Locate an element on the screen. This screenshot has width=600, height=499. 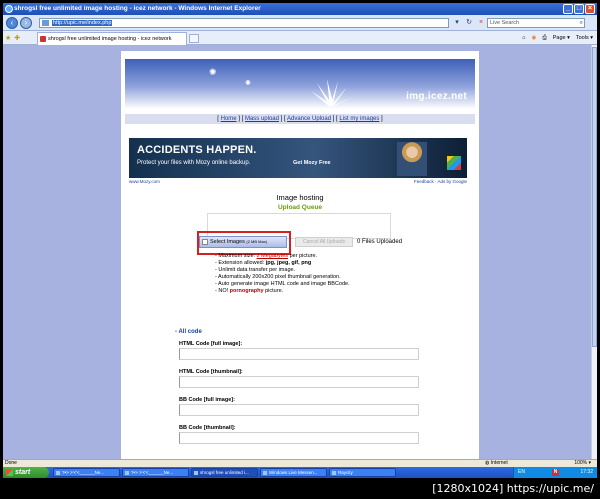
language-indicator: EN is located at coordinates (521, 472).